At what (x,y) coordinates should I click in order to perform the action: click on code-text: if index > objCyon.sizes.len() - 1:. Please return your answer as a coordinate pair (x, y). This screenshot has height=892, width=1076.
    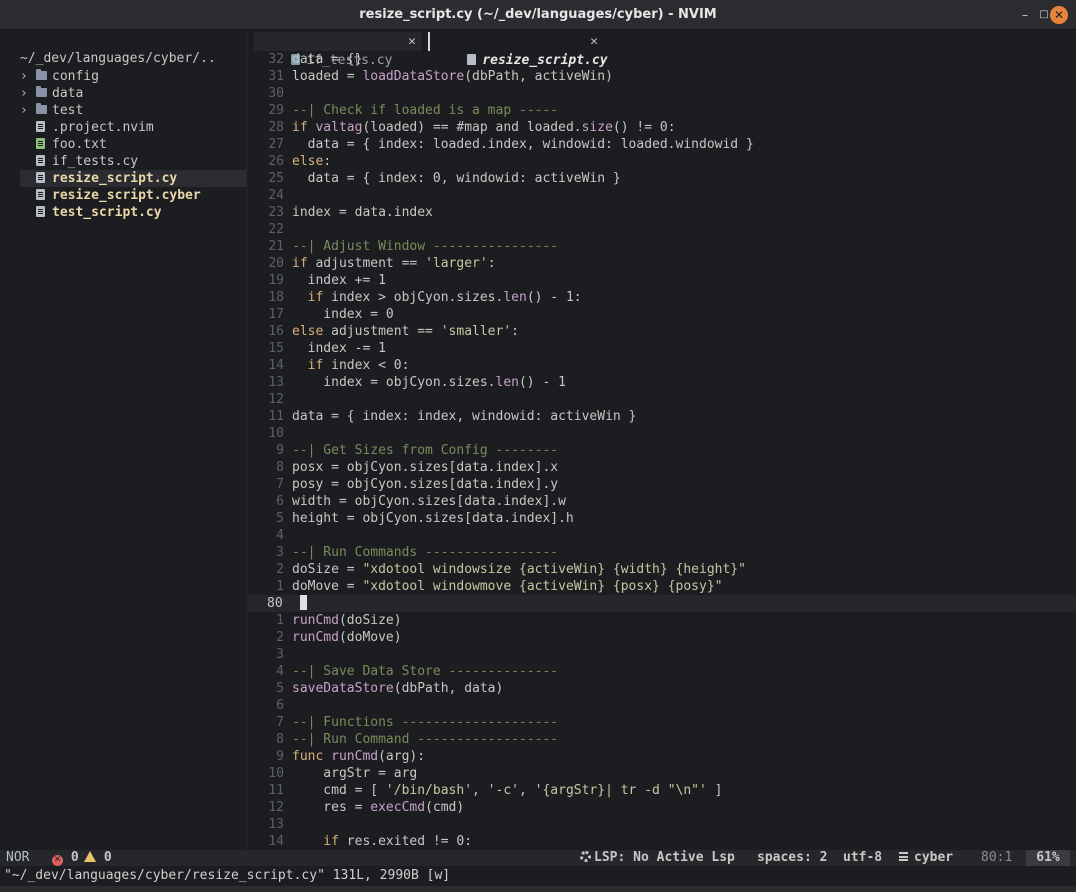
    Looking at the image, I should click on (437, 297).